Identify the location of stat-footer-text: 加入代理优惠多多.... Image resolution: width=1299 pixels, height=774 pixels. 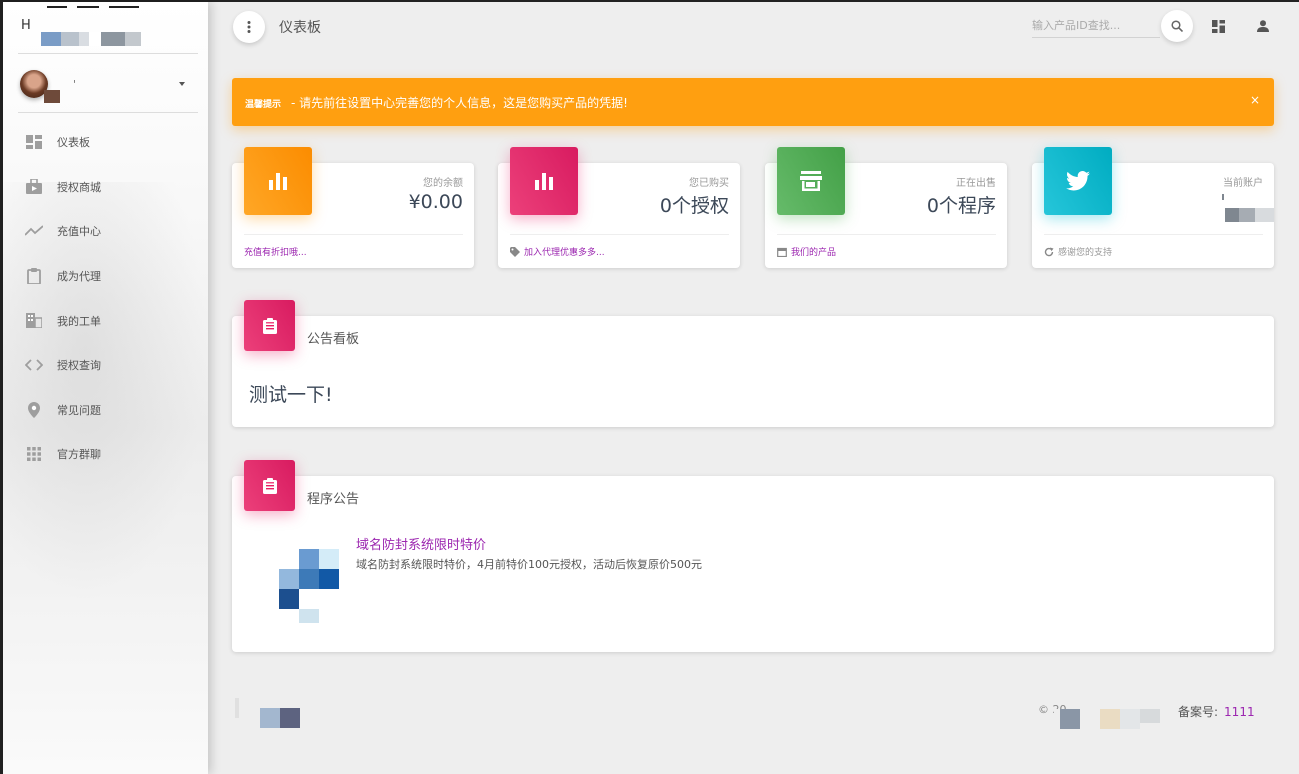
(564, 253).